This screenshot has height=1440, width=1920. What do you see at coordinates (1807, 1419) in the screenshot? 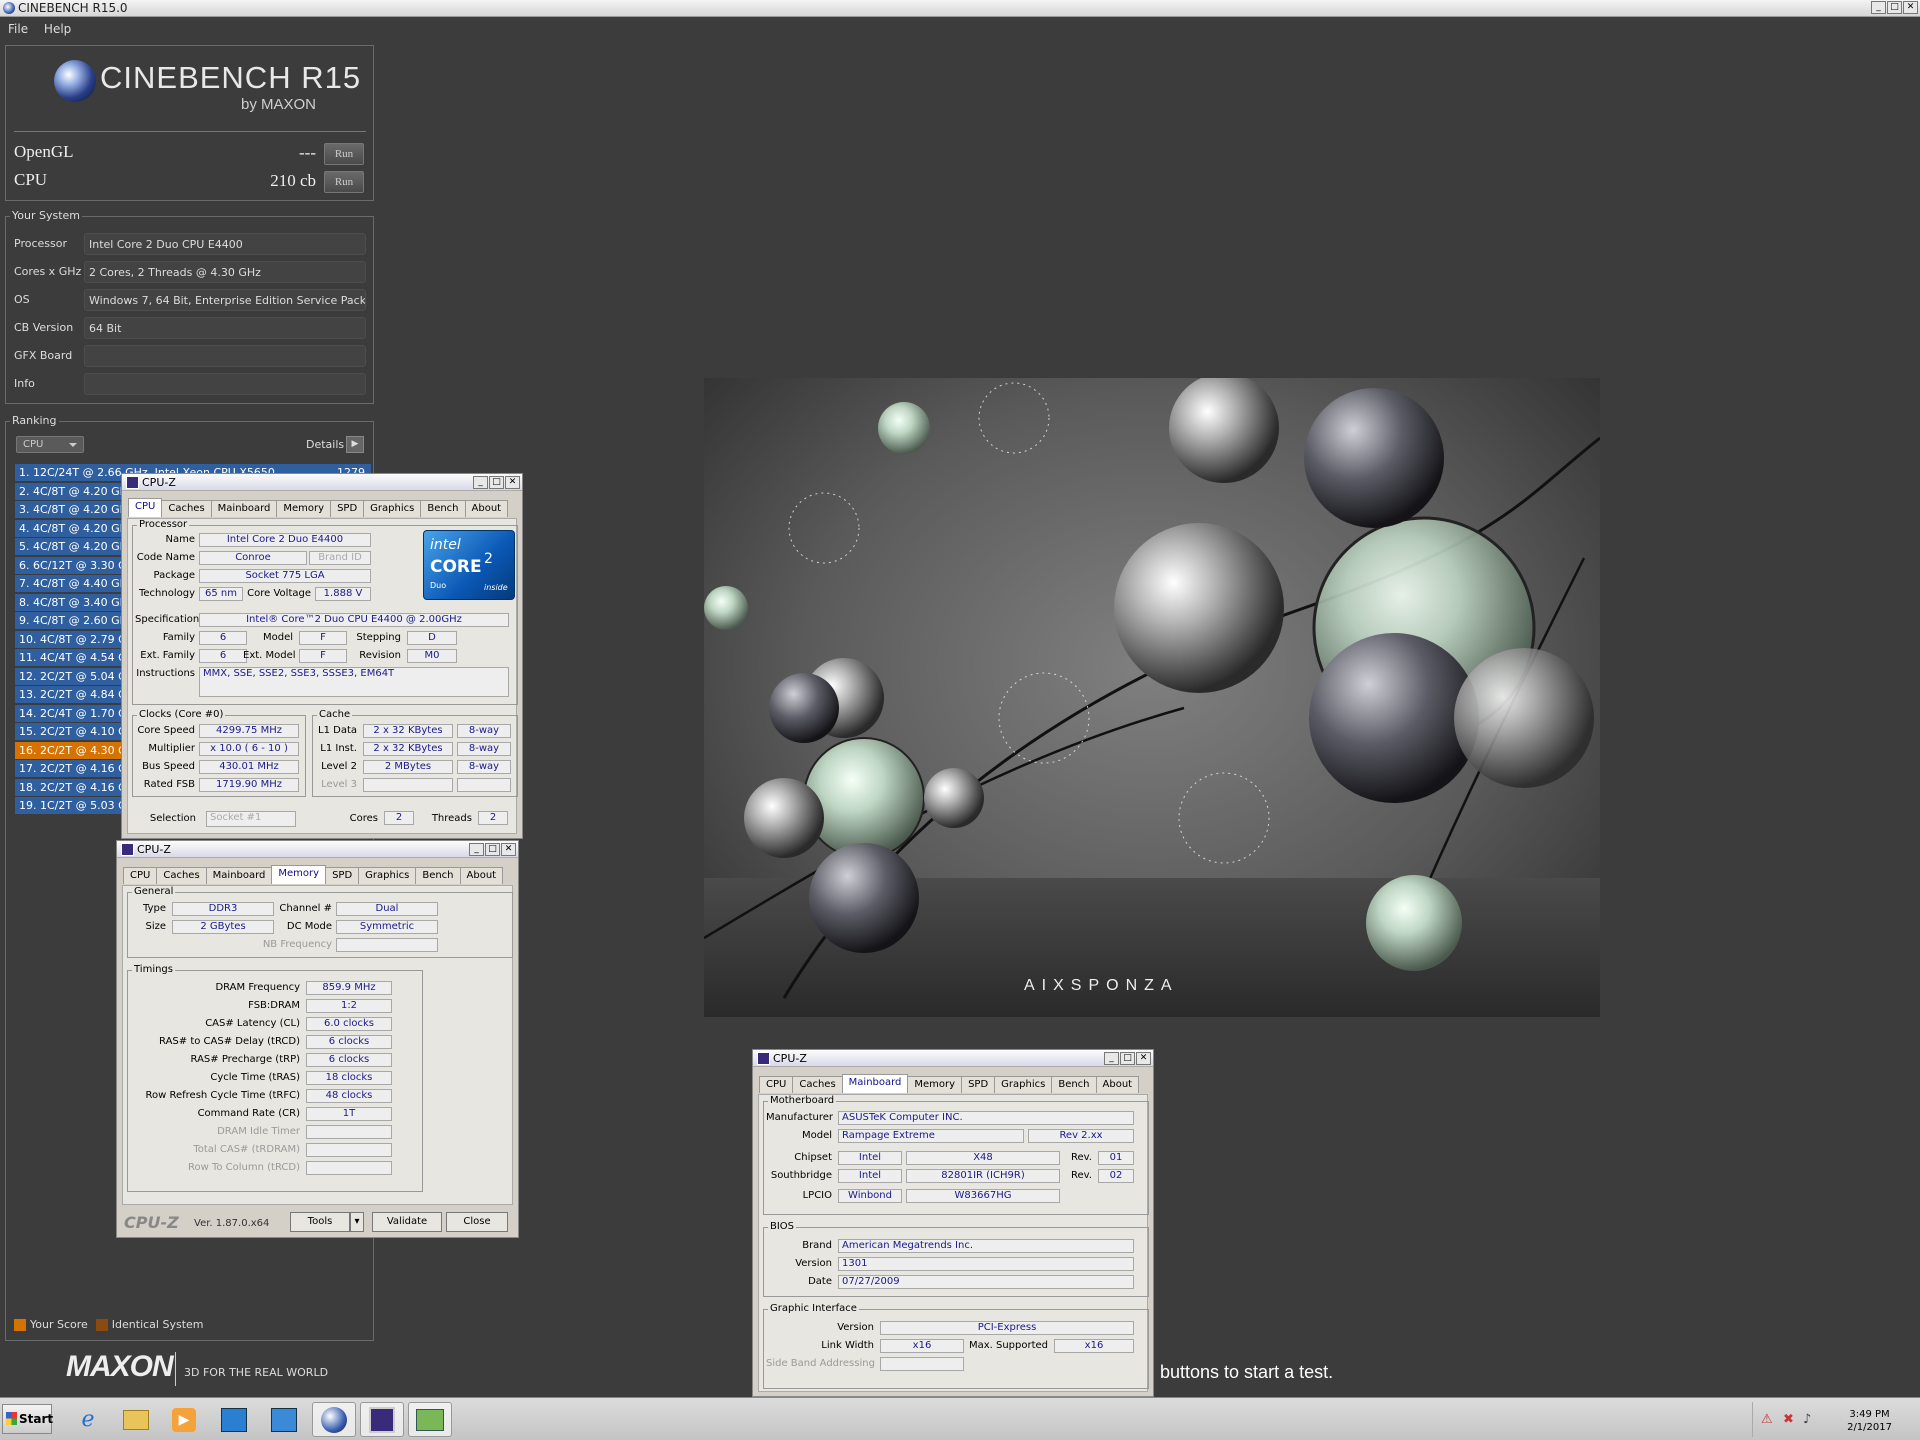
I see `speaker-tray-icon: ♪` at bounding box center [1807, 1419].